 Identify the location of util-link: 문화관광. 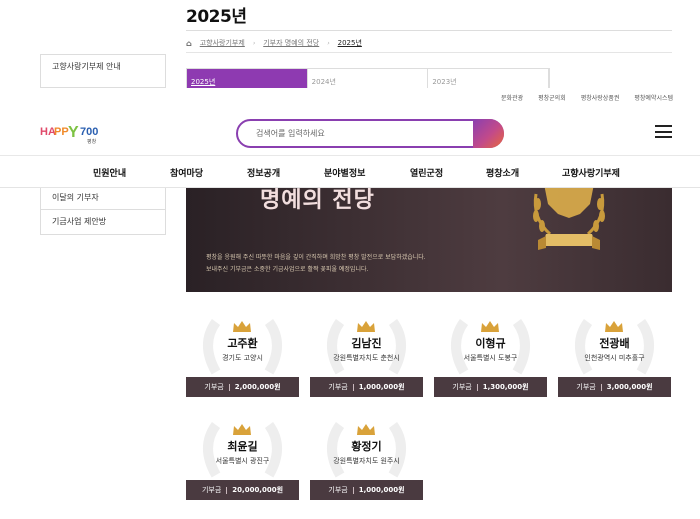
(512, 97).